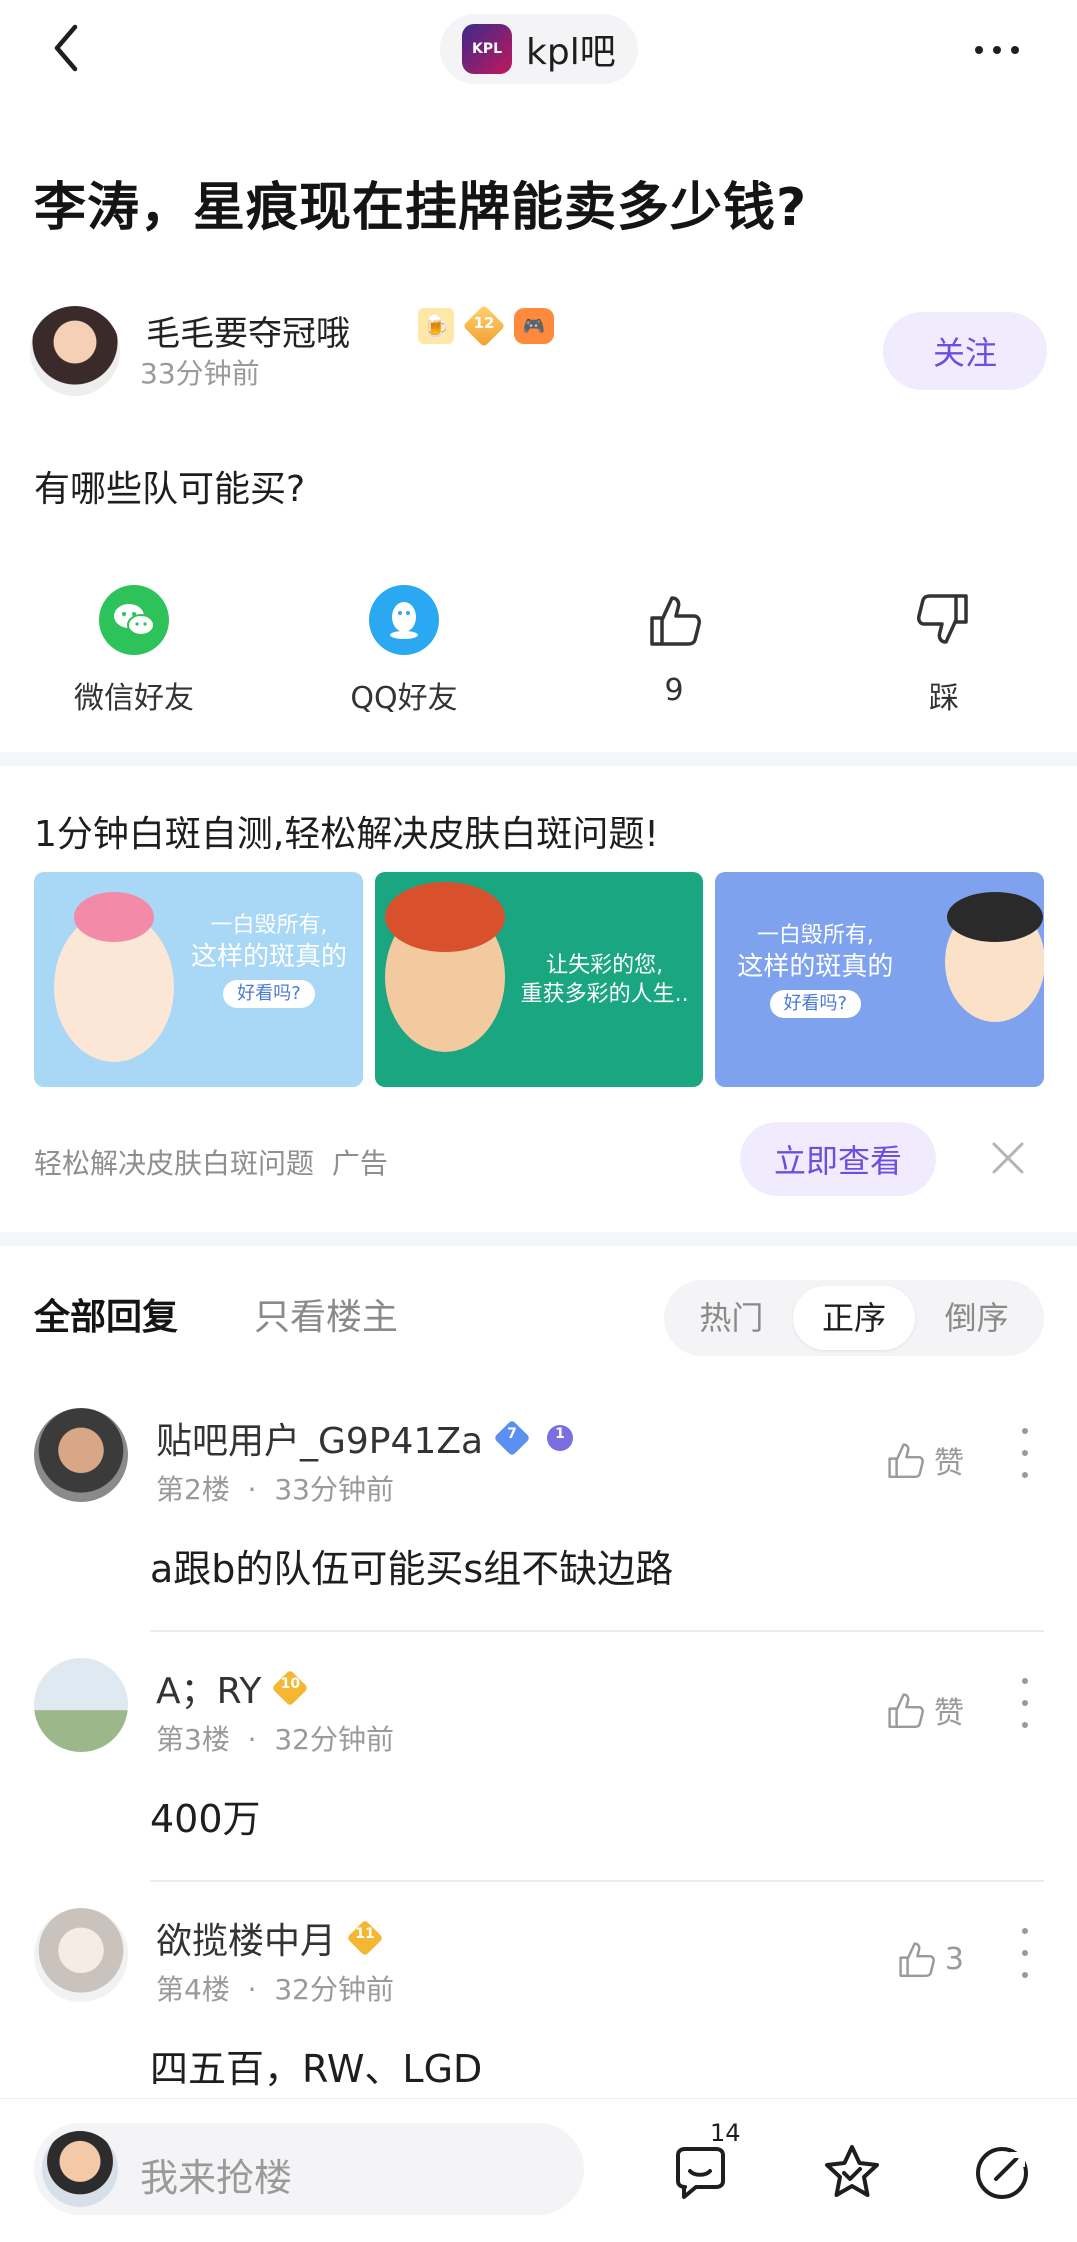 Image resolution: width=1077 pixels, height=2242 pixels. I want to click on author-name: 毛毛要夺冠哦, so click(248, 330).